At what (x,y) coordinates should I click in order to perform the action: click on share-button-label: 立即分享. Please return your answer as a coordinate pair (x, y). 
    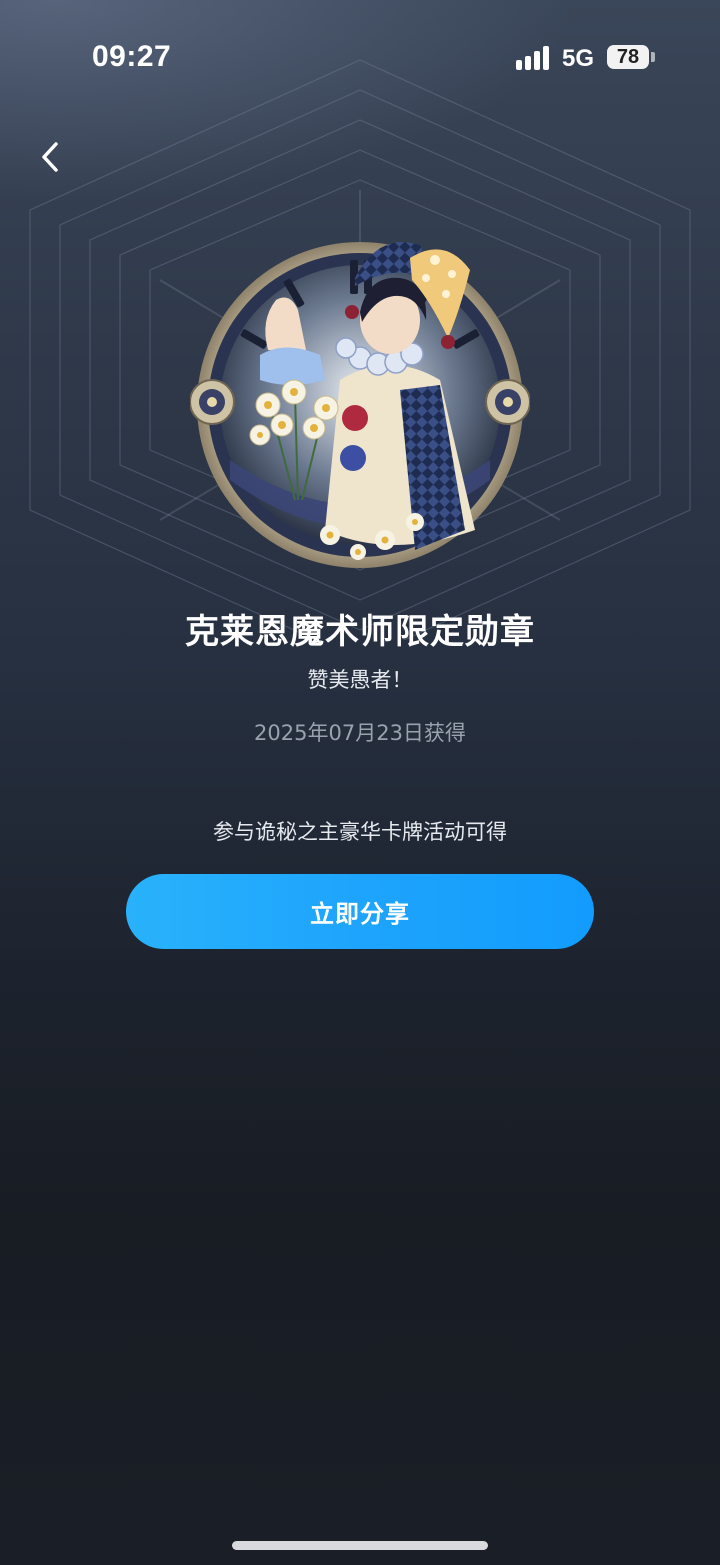
    Looking at the image, I should click on (360, 914).